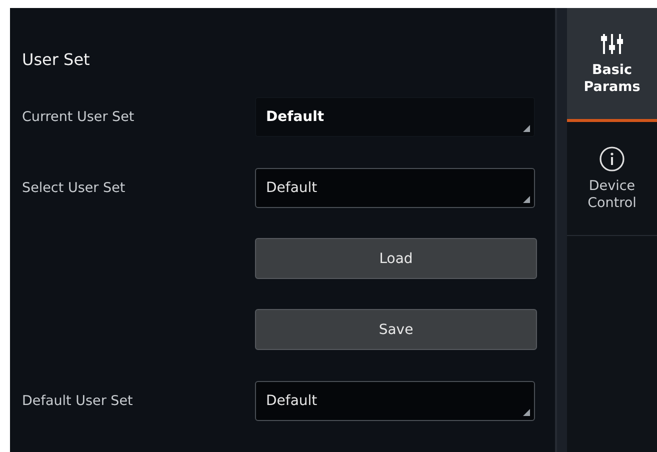  Describe the element at coordinates (612, 159) in the screenshot. I see `info-icon` at that location.